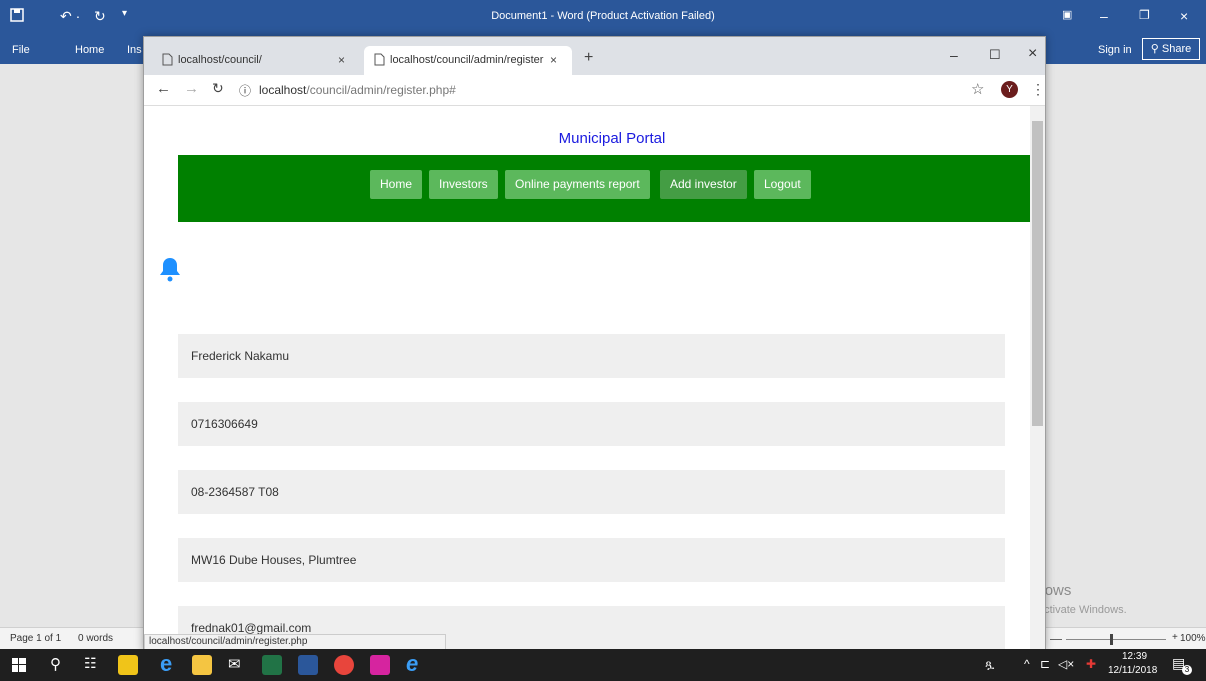  Describe the element at coordinates (703, 184) in the screenshot. I see `nav-add-investor: Add investor` at that location.